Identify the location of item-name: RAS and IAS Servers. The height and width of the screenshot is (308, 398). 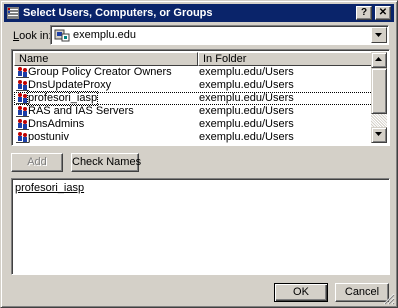
(81, 111).